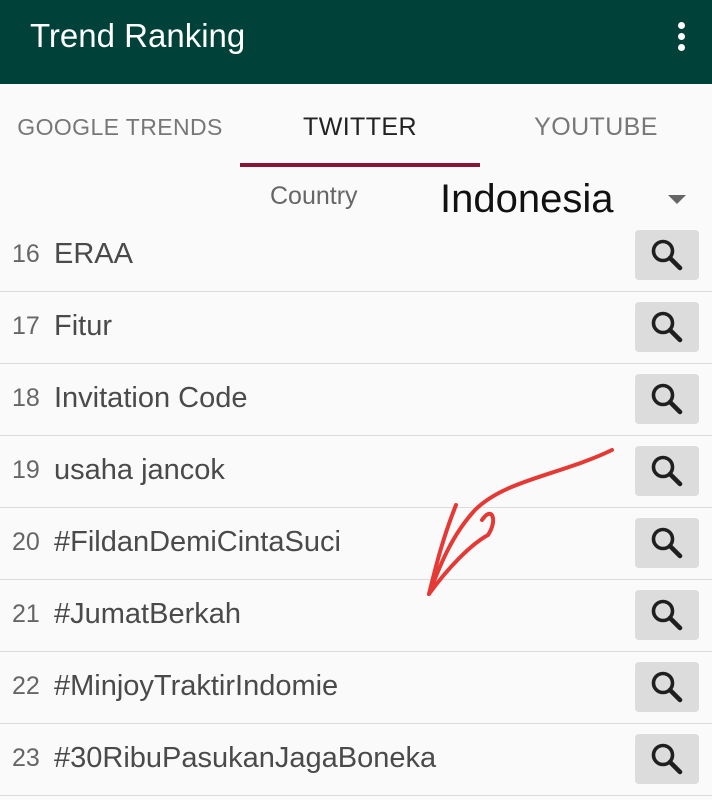 The width and height of the screenshot is (712, 800). Describe the element at coordinates (356, 688) in the screenshot. I see `trend-row: 22 #MinjoyTraktirIndomie` at that location.